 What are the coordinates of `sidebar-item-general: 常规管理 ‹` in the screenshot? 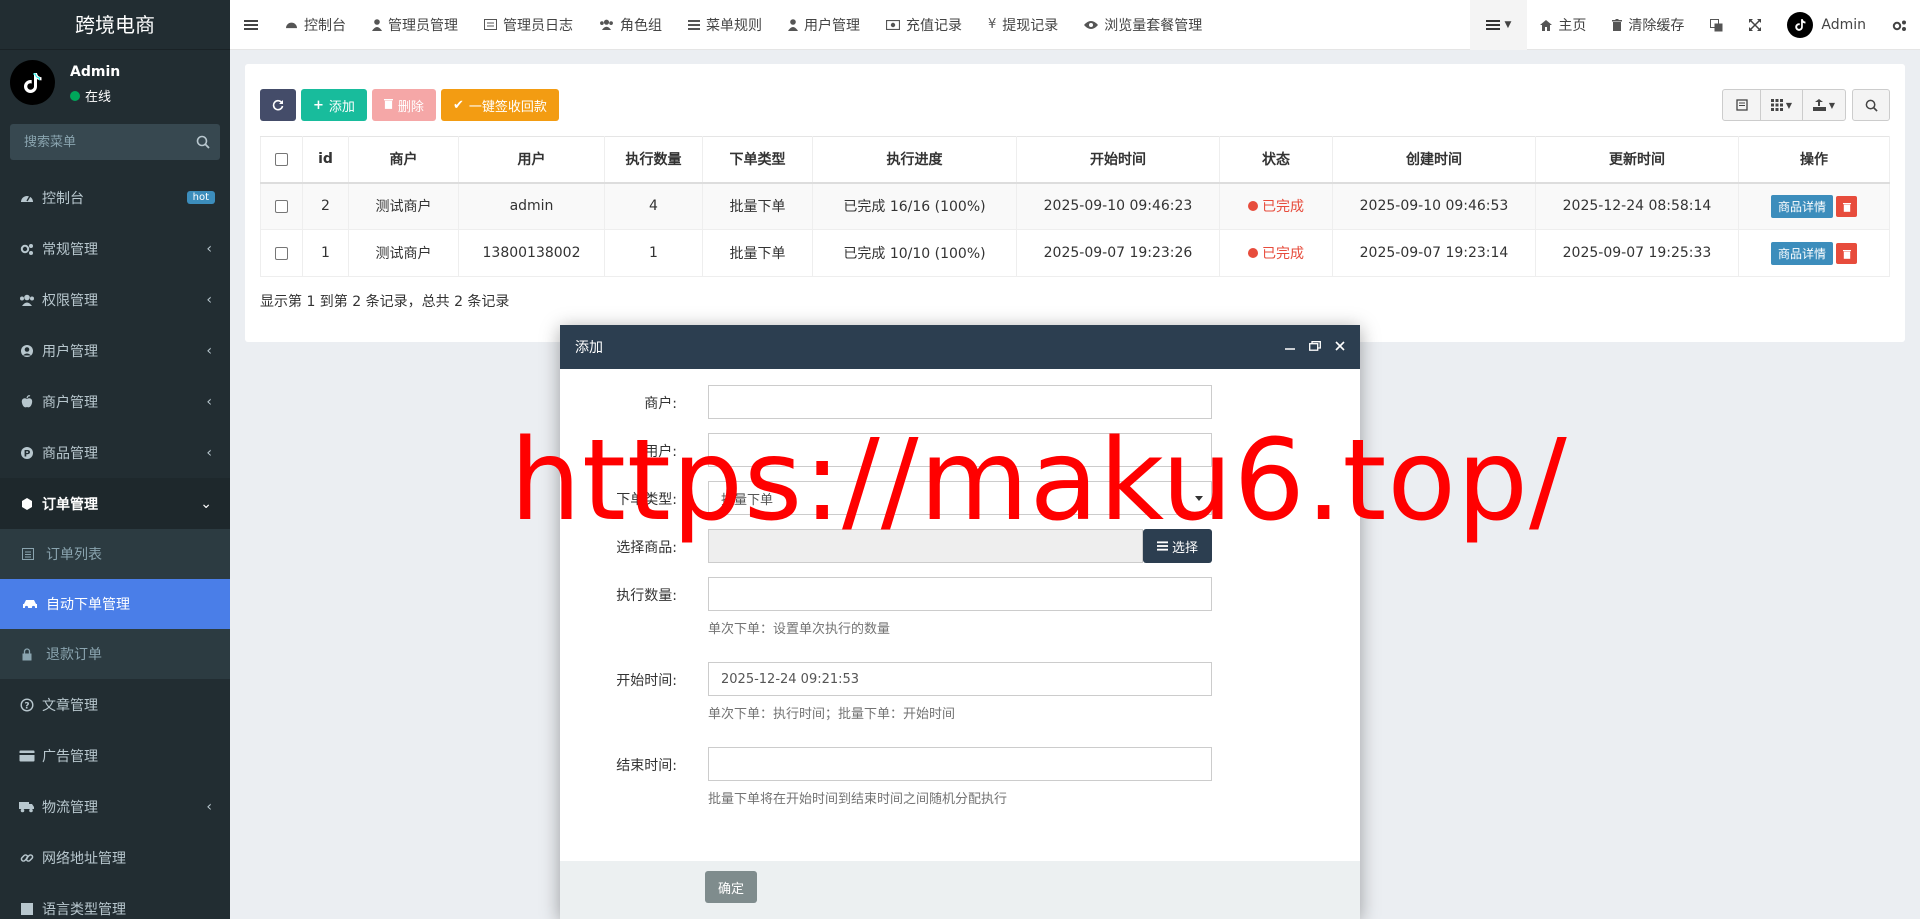 It's located at (115, 248).